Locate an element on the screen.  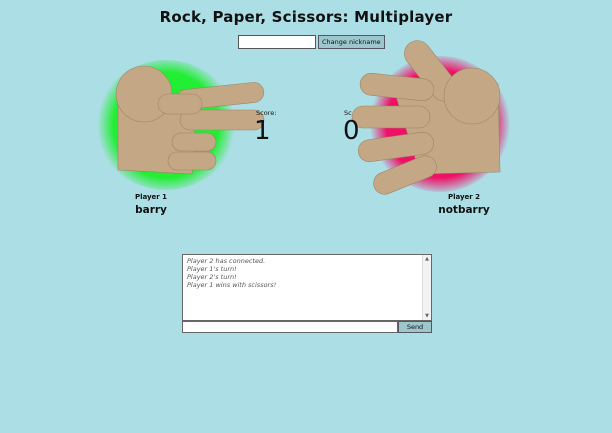
scroll-up-icon: ▲ is located at coordinates (427, 259).